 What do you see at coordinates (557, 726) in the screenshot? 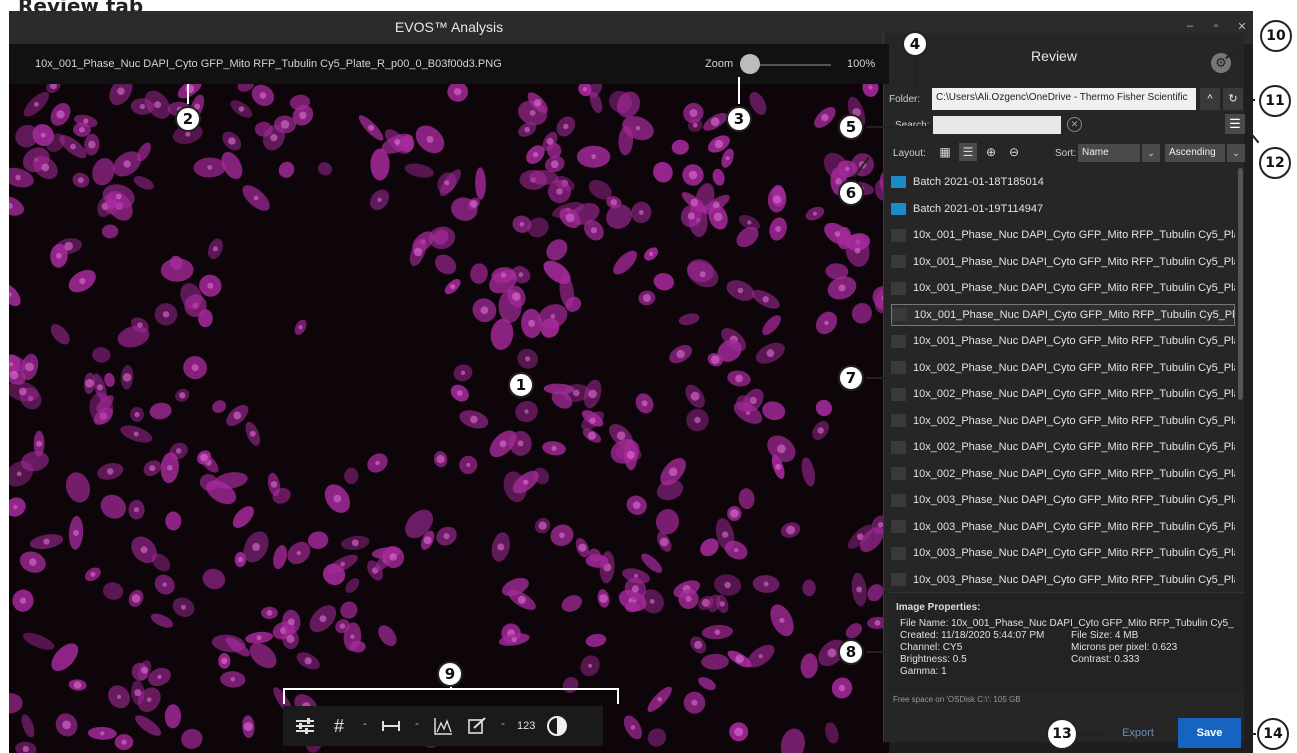
I see `contrast-icon` at bounding box center [557, 726].